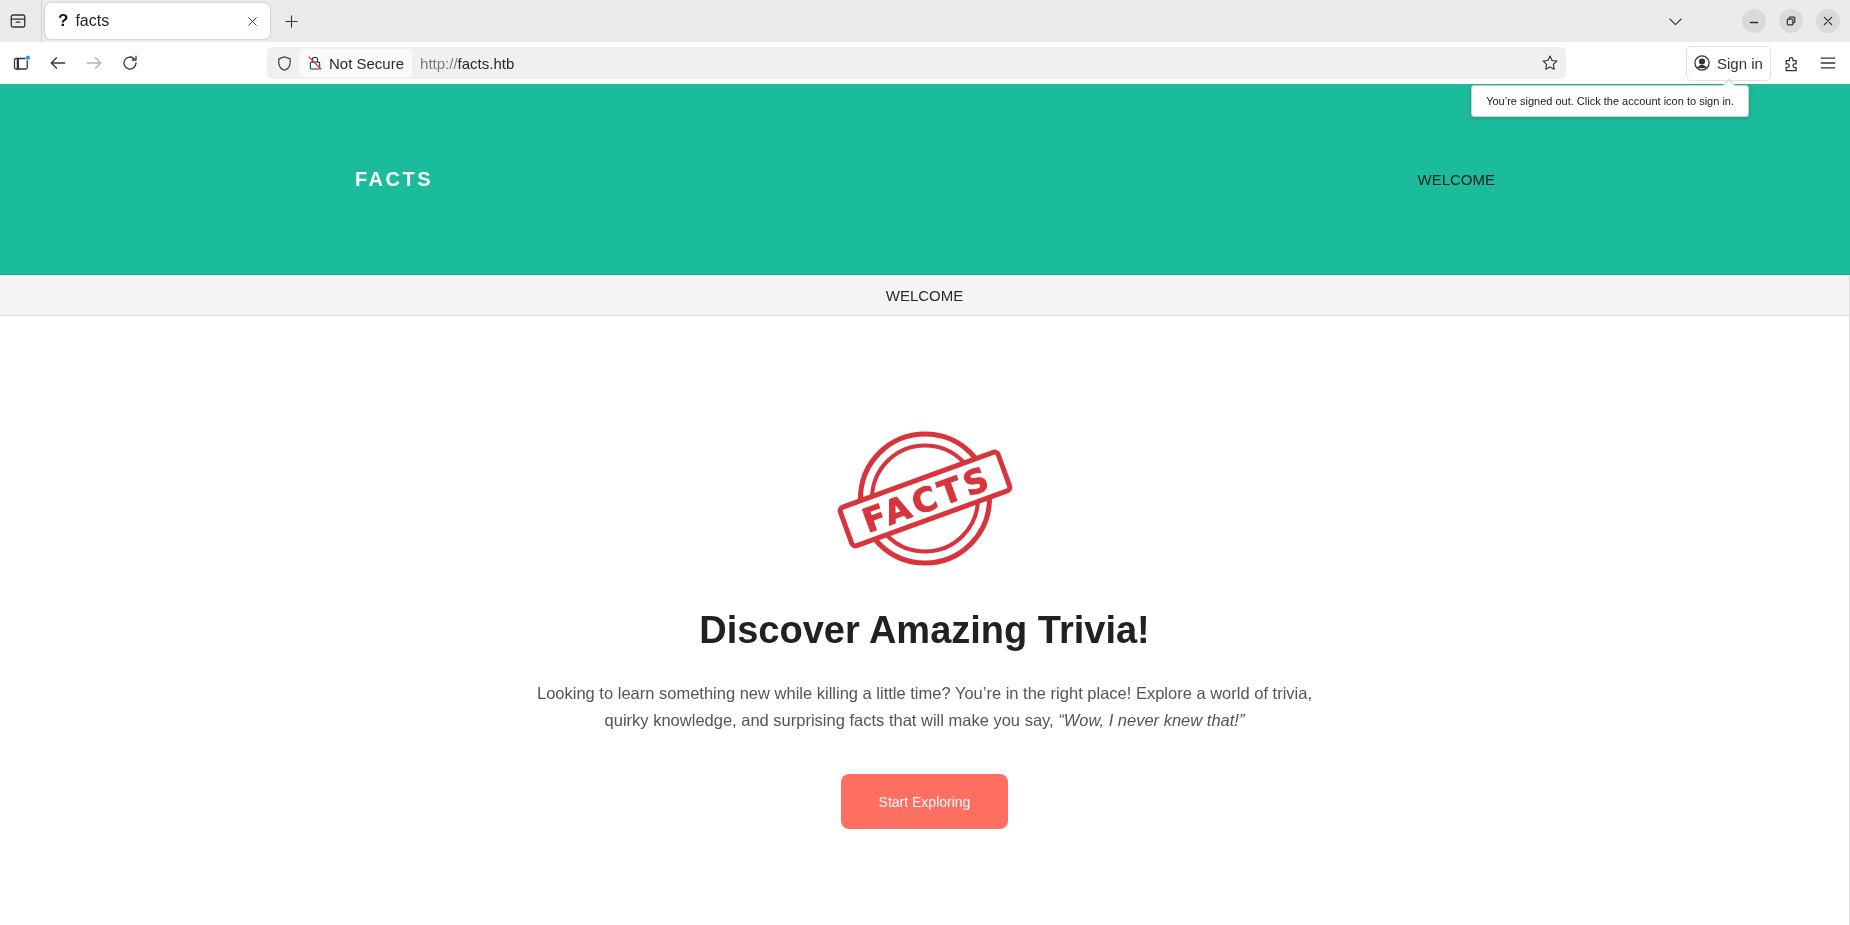 The image size is (1850, 925). Describe the element at coordinates (1456, 179) in the screenshot. I see `nav-link: WELCOME` at that location.